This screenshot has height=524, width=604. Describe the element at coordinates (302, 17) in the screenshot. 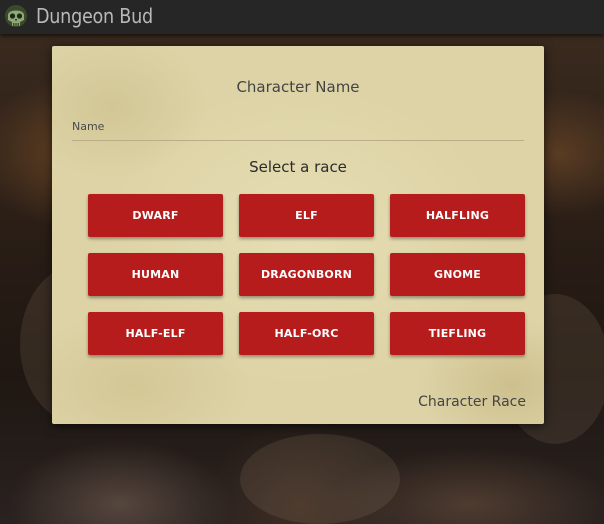

I see `app-header: Dungeon Bud` at that location.